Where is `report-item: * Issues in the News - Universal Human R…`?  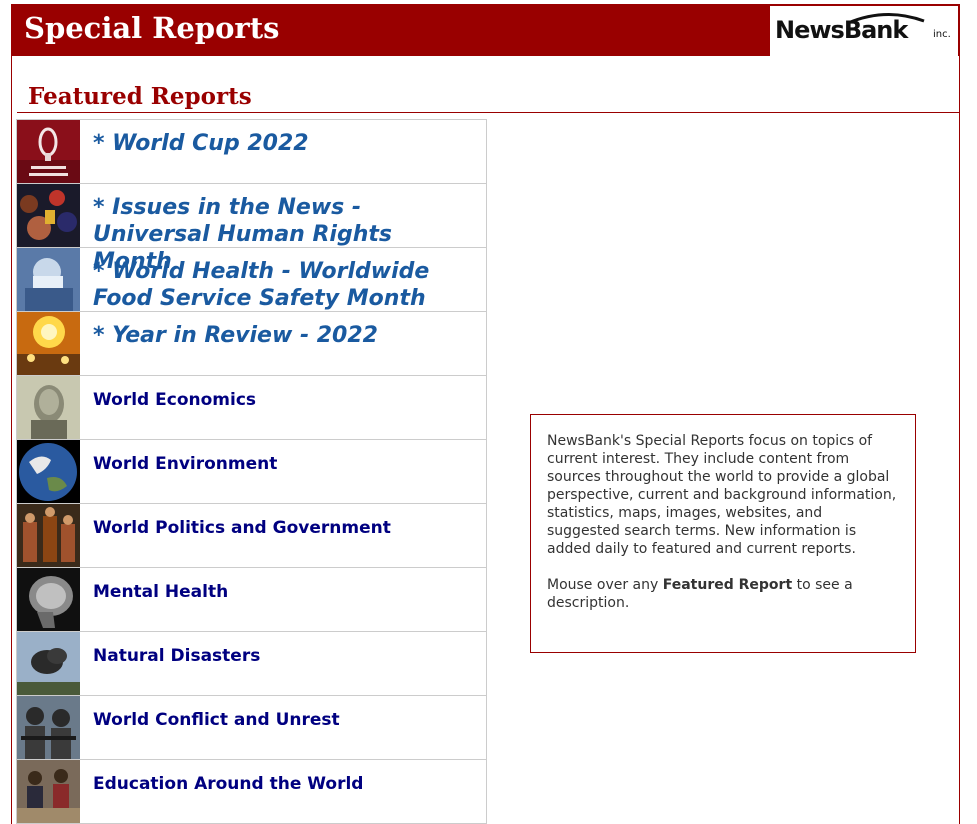 report-item: * Issues in the News - Universal Human R… is located at coordinates (251, 229).